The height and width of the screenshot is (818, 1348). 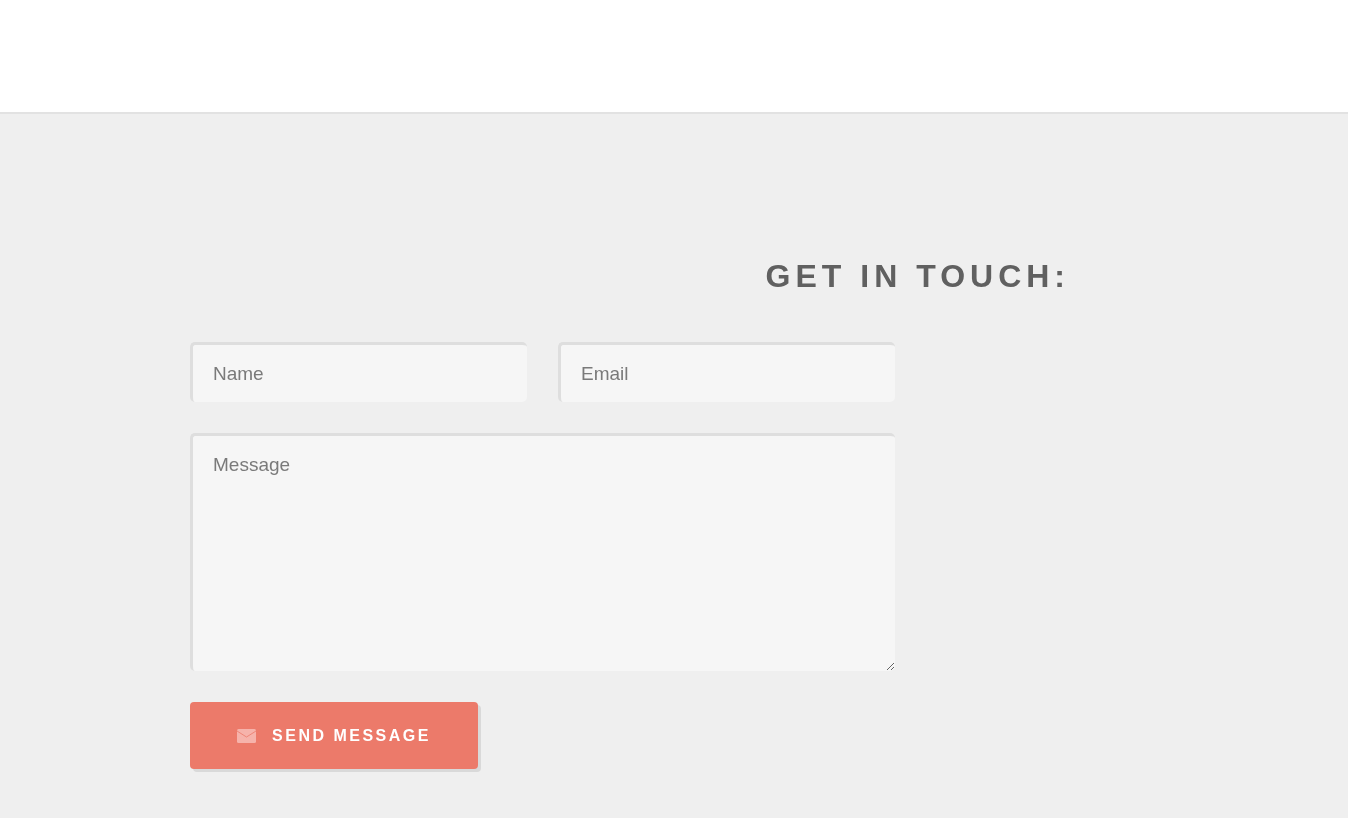 I want to click on section-heading: GET IN TOUCH:, so click(x=917, y=276).